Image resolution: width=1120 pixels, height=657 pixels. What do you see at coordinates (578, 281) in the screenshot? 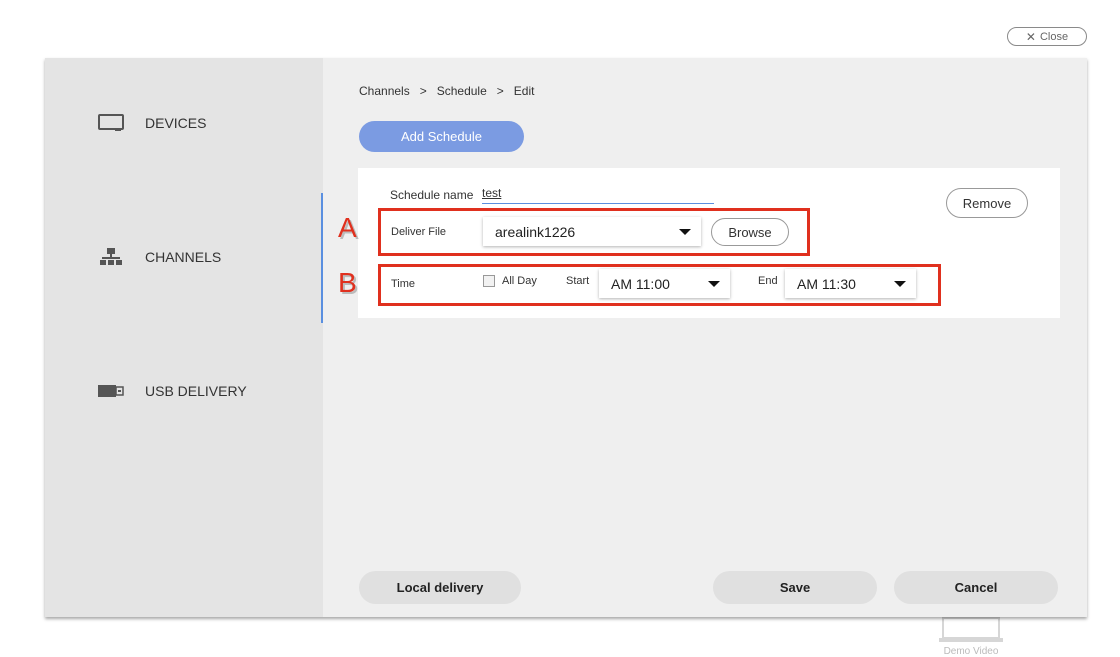
I see `start-label: Start` at bounding box center [578, 281].